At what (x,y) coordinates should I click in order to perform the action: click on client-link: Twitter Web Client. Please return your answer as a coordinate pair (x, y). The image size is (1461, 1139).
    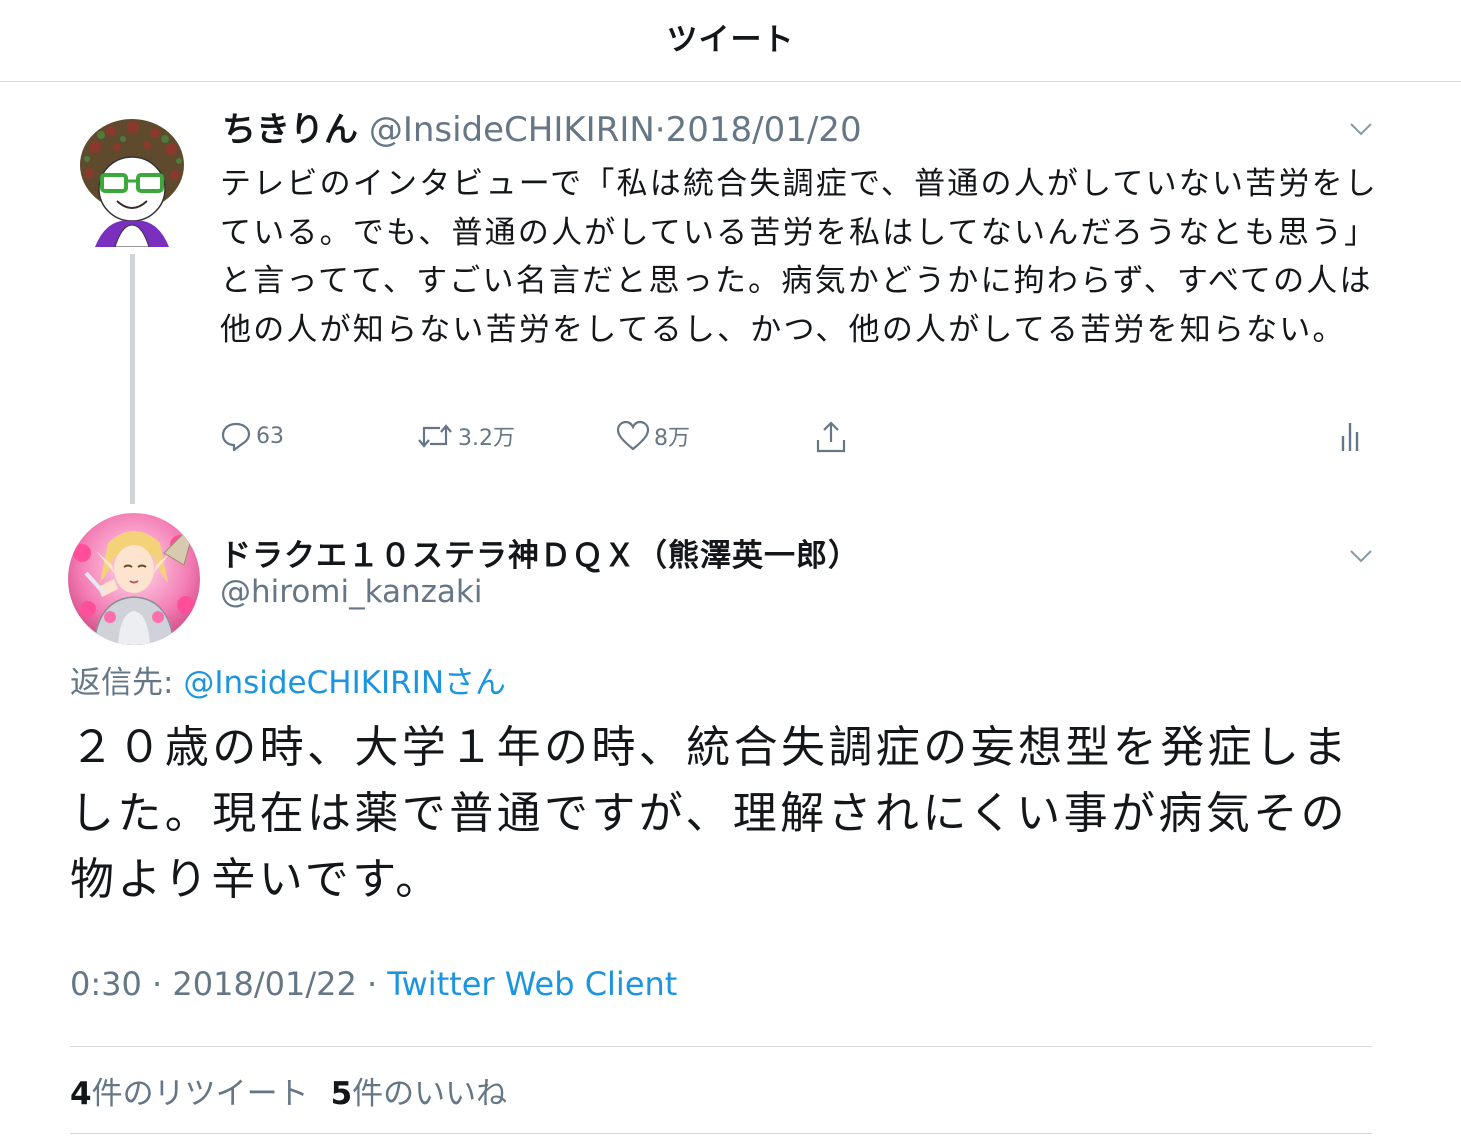
    Looking at the image, I should click on (532, 984).